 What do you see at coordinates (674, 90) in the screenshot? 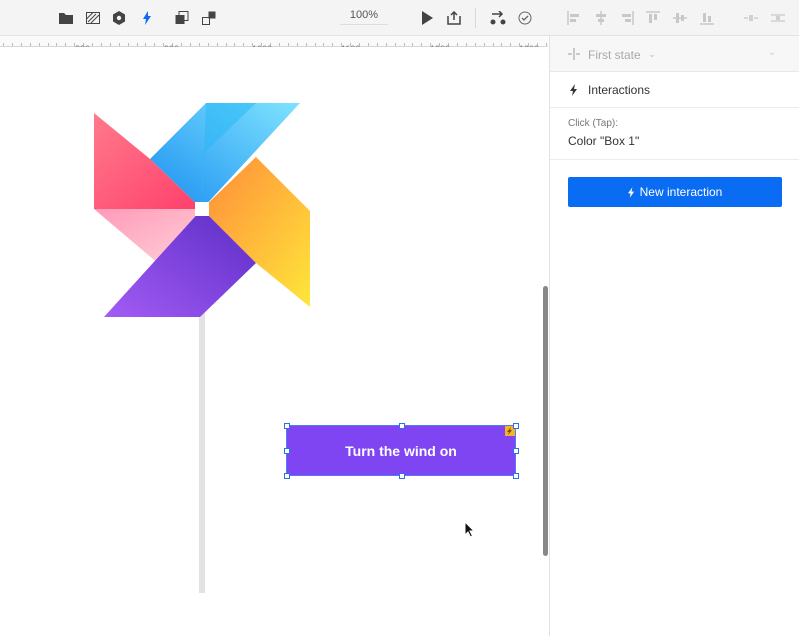
I see `interactions-header: Interactions` at bounding box center [674, 90].